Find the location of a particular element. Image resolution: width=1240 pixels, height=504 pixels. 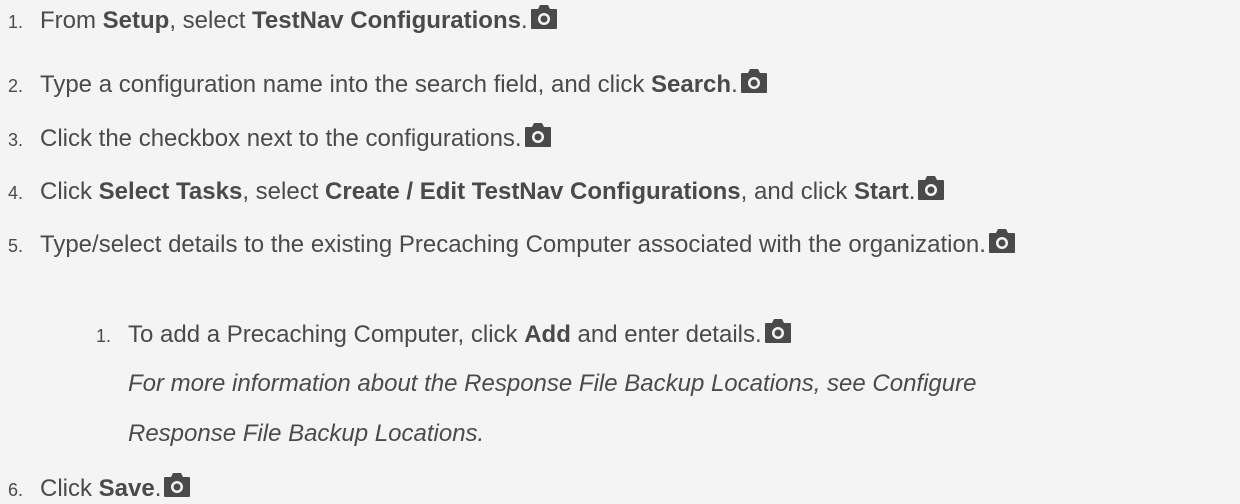

step-number: 5. is located at coordinates (16, 246).